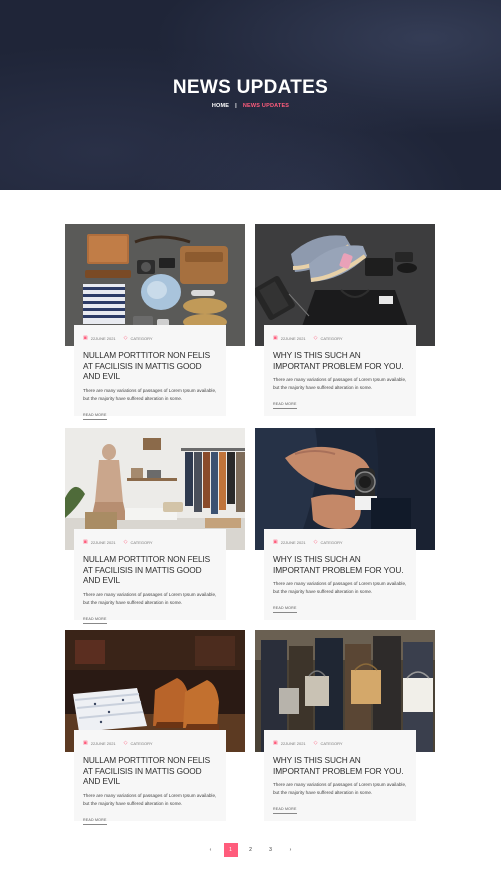 Image resolution: width=501 pixels, height=890 pixels. I want to click on pagination-next-button: ›, so click(291, 850).